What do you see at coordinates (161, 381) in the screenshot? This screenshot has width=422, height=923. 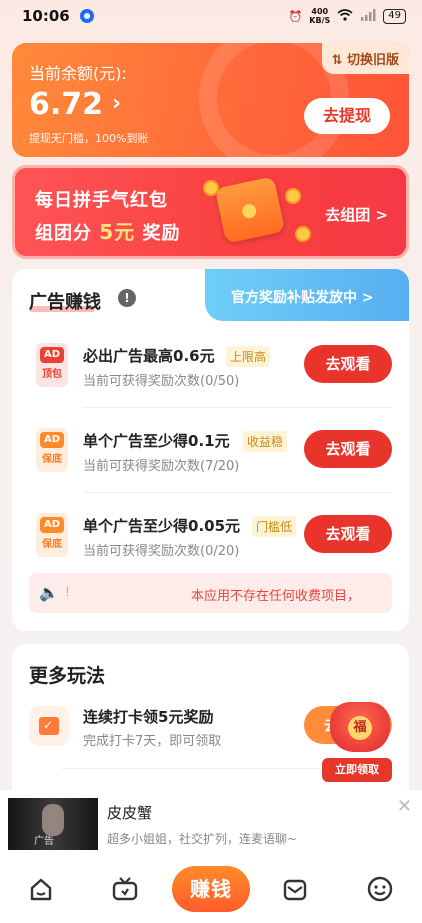 I see `ad-task-count: 当前可获得奖励次数(0/50)` at bounding box center [161, 381].